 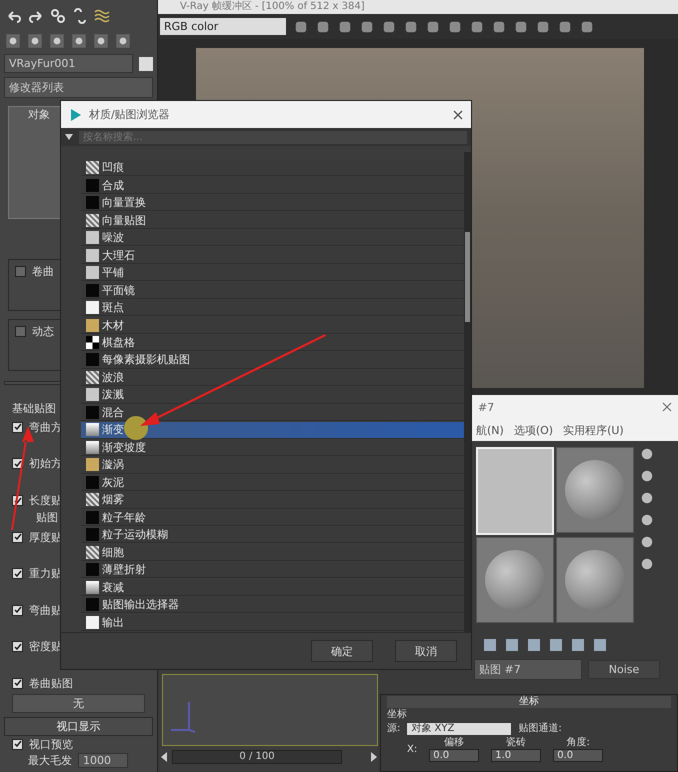 What do you see at coordinates (272, 500) in the screenshot?
I see `map-list-item: 烟雾` at bounding box center [272, 500].